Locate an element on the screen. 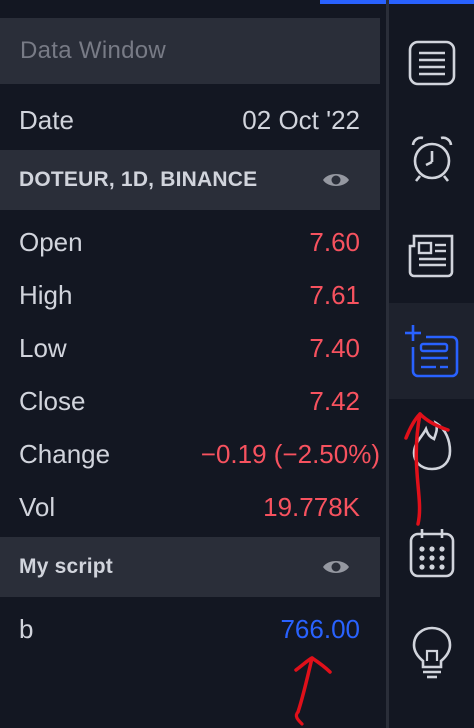 The width and height of the screenshot is (474, 728). hotlist-flame-icon is located at coordinates (431, 445).